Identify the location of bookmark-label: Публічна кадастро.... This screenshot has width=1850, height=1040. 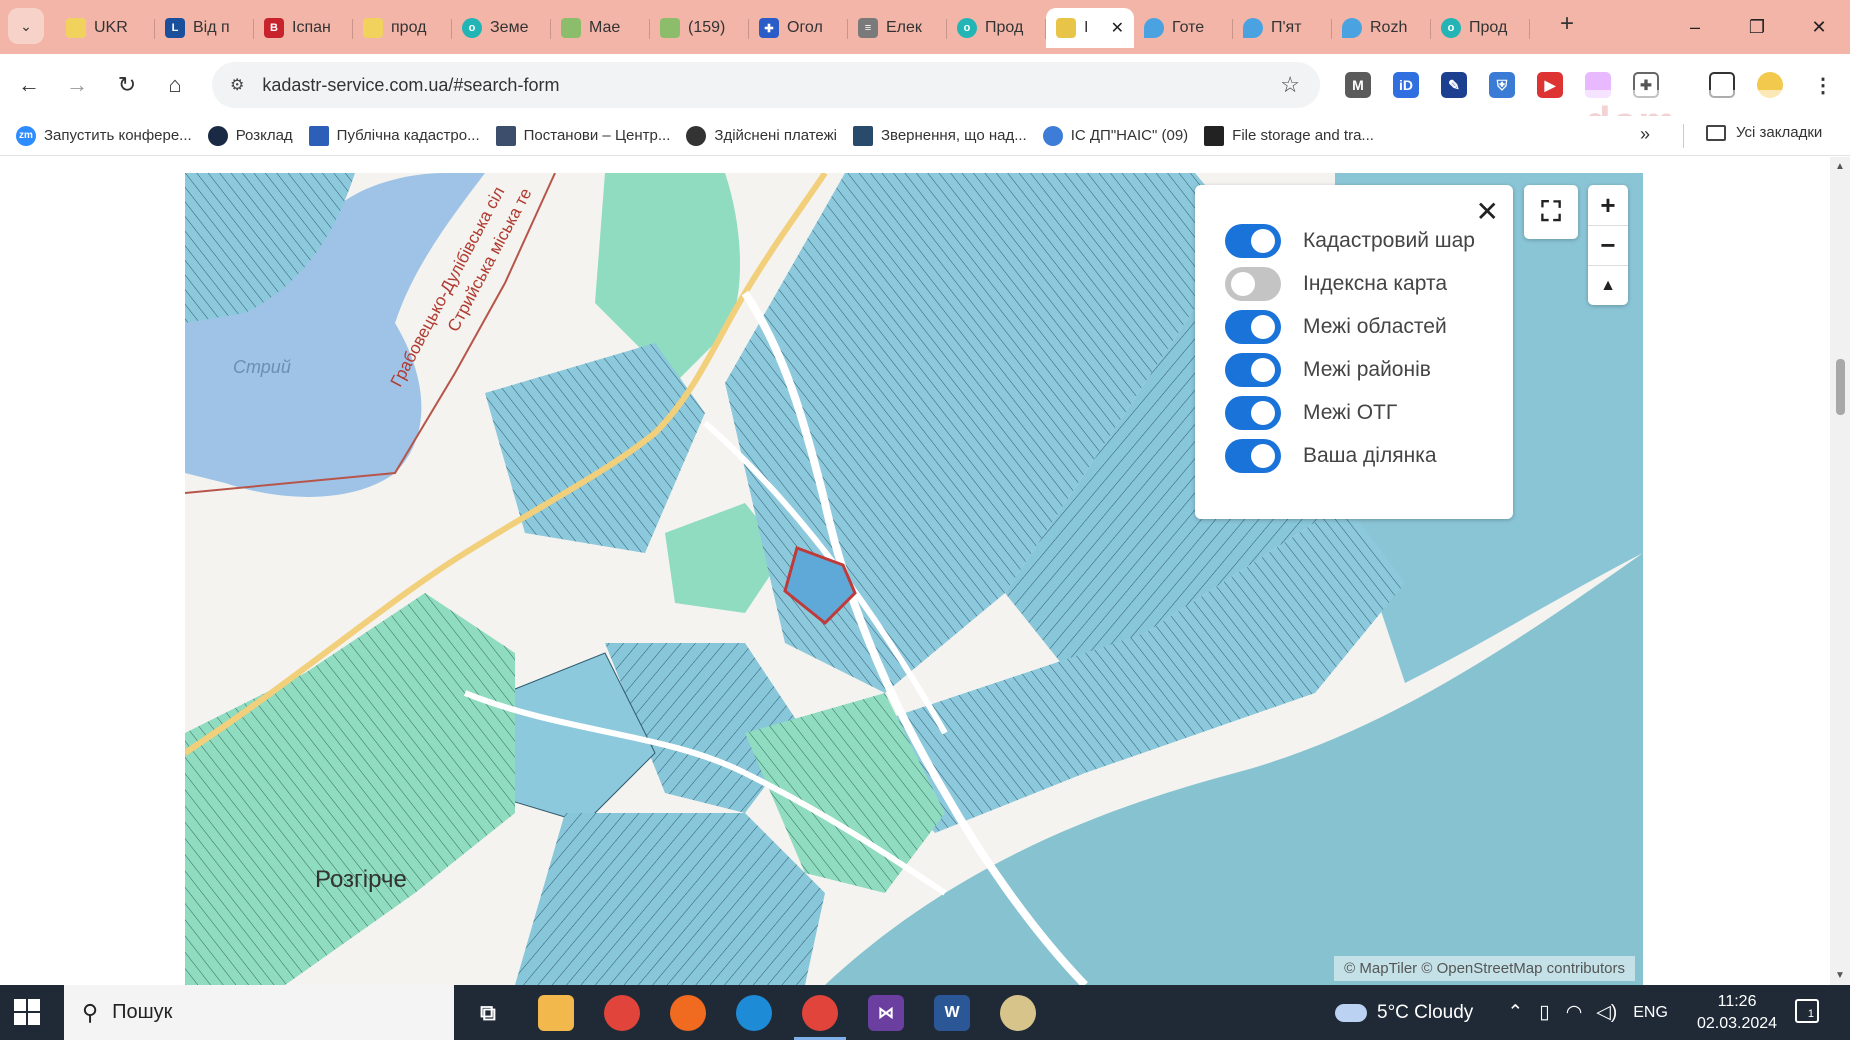
(408, 135).